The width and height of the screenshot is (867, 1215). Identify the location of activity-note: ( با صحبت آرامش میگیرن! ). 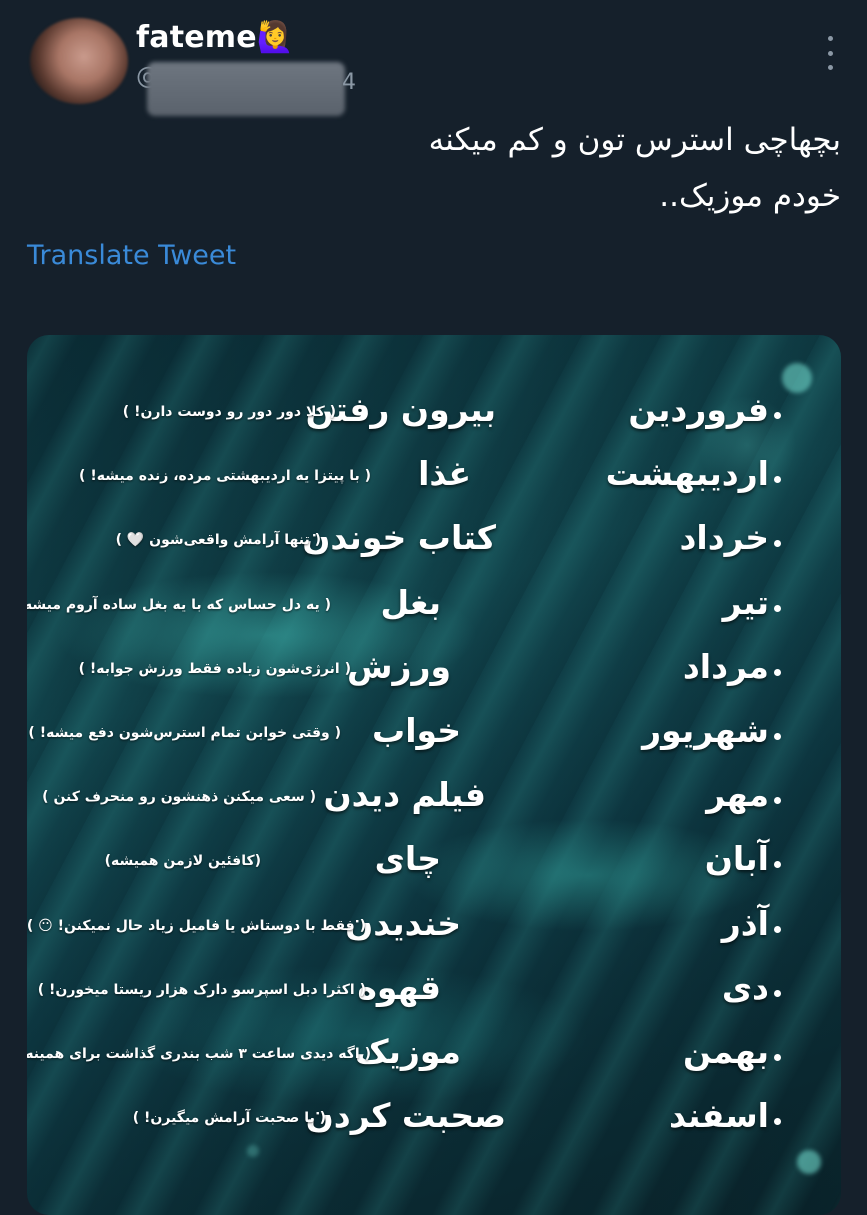
(229, 1118).